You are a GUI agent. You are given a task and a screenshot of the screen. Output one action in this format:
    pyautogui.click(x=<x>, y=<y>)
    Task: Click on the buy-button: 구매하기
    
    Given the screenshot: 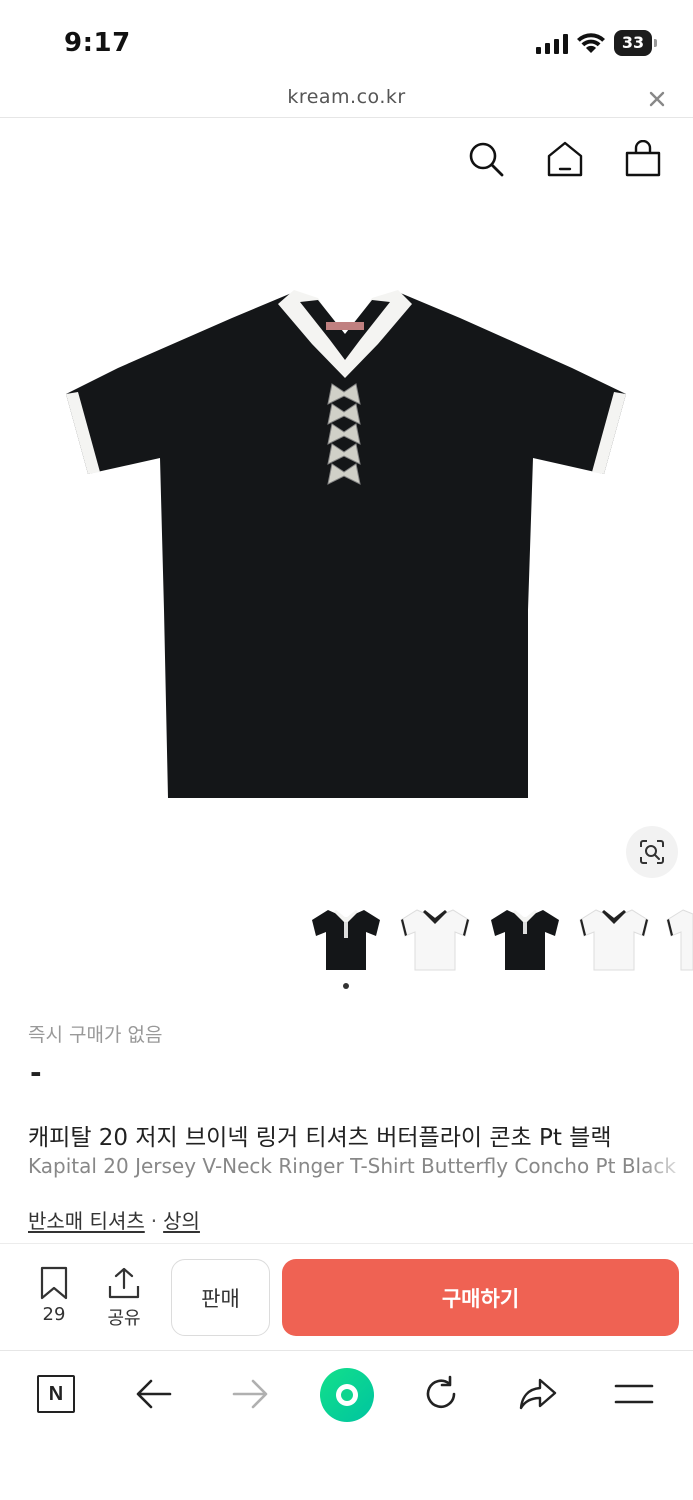 What is the action you would take?
    pyautogui.click(x=480, y=1297)
    